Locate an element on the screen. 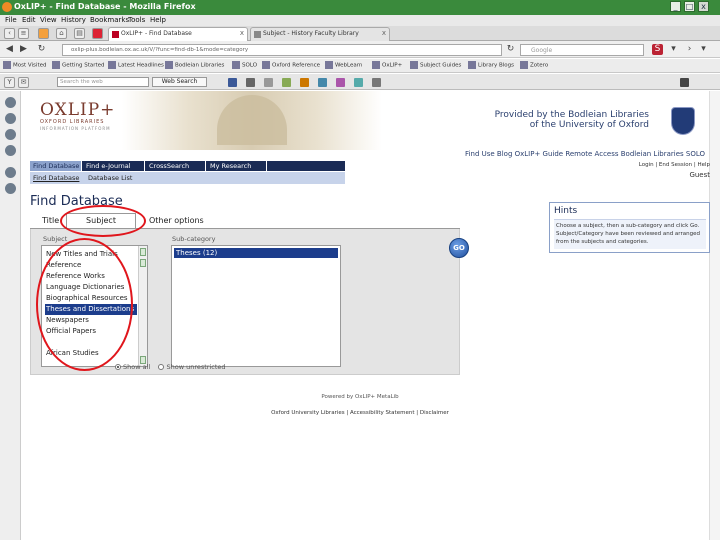  search-box: Google is located at coordinates (582, 50).